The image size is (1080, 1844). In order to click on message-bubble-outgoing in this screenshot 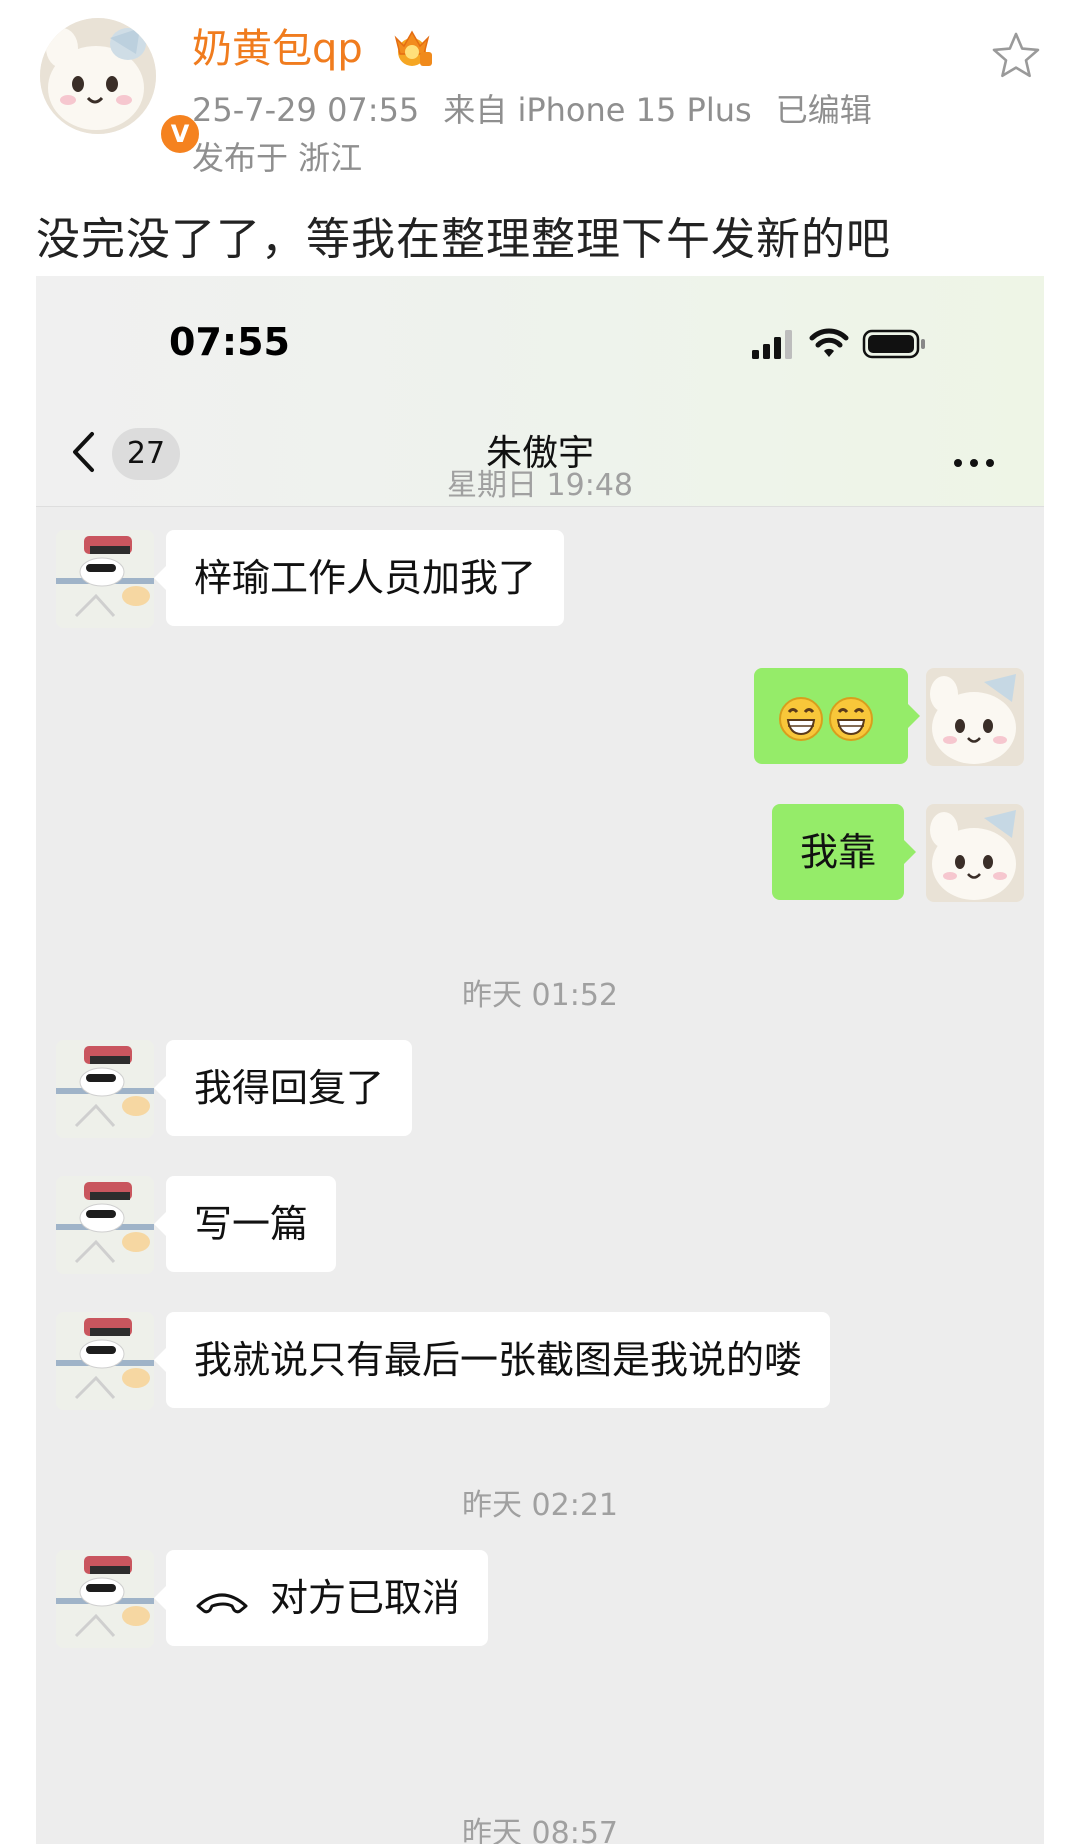, I will do `click(837, 716)`.